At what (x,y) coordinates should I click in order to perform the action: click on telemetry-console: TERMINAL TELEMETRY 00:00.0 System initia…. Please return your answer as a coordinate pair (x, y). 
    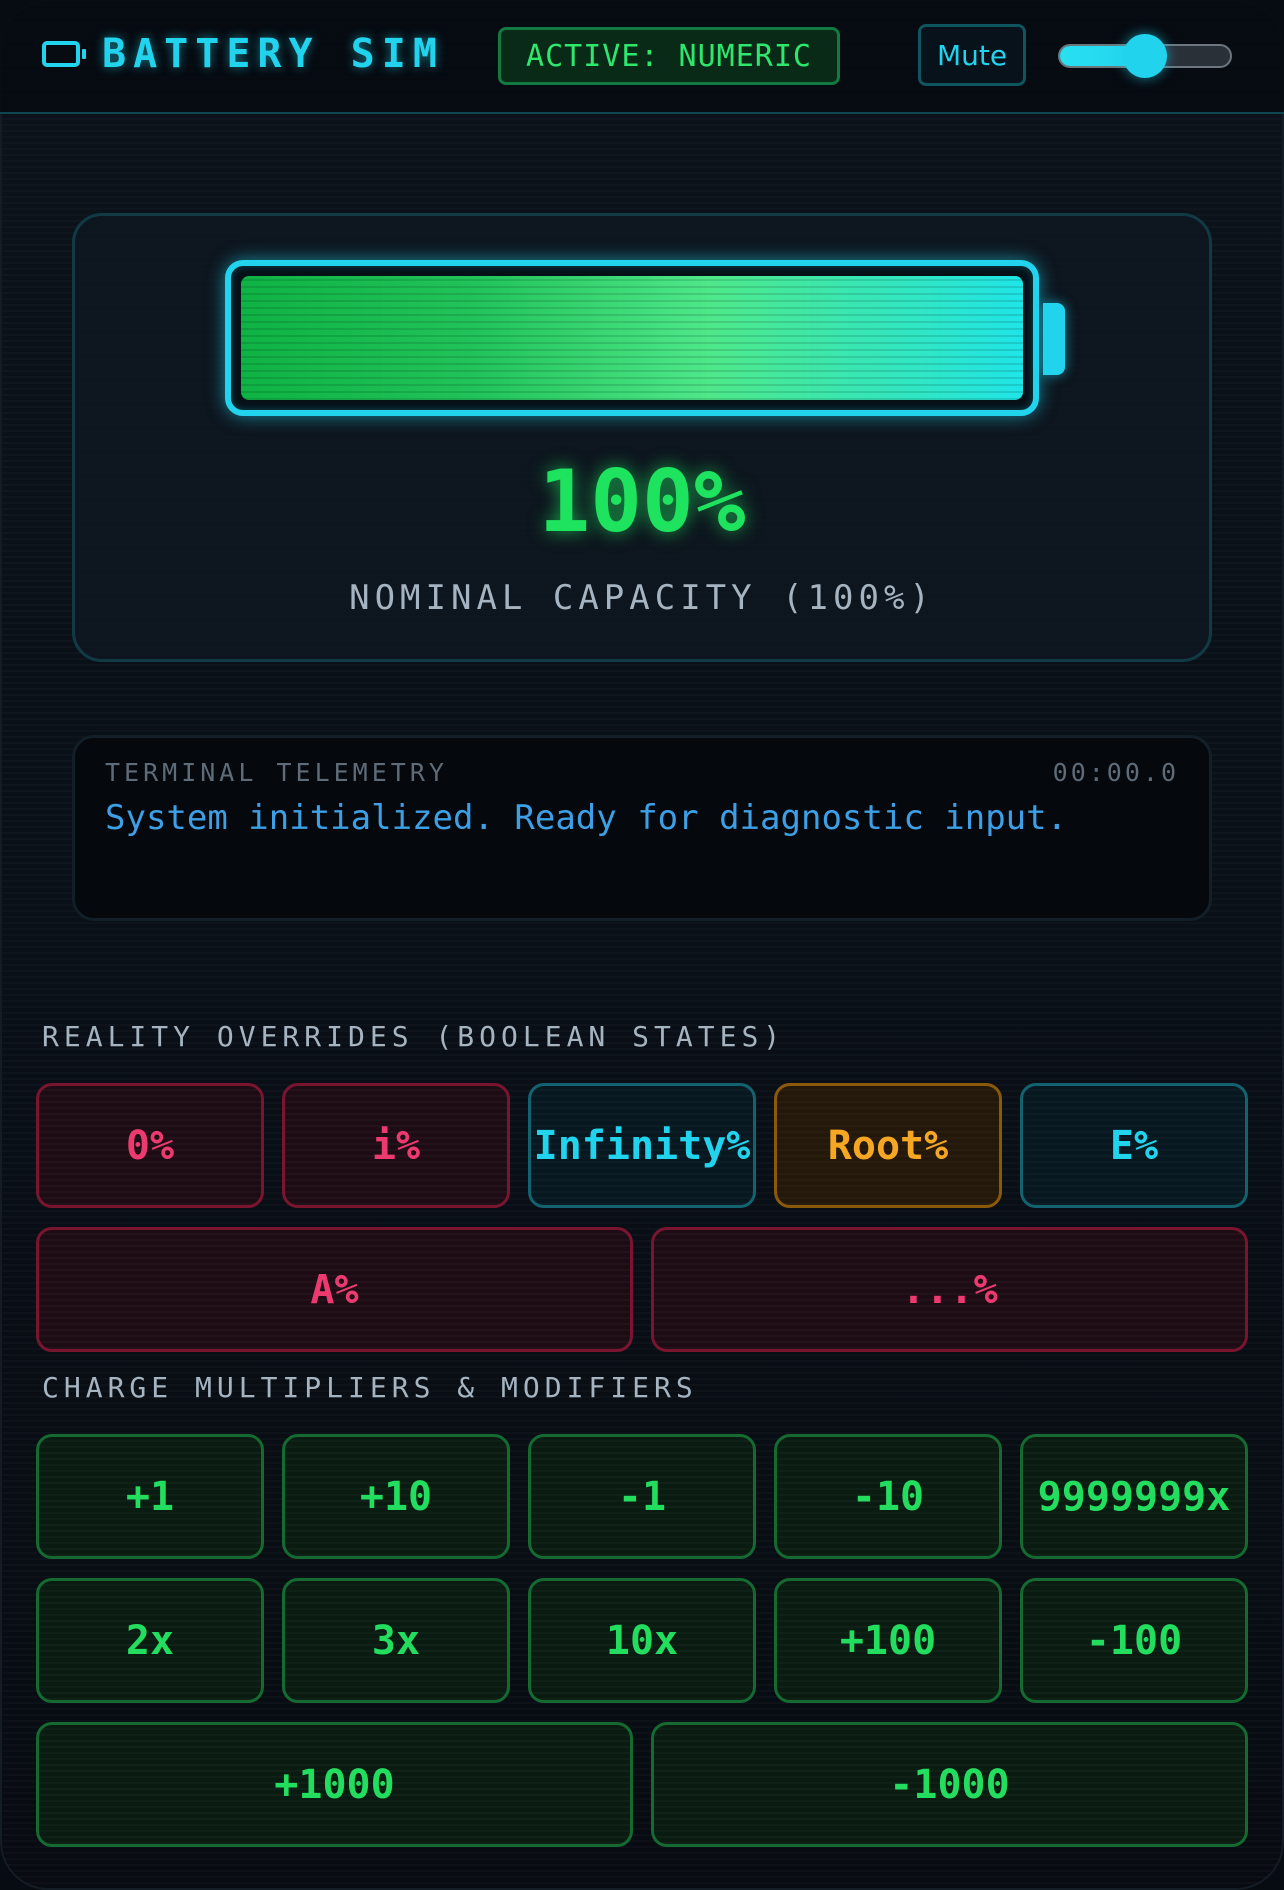
    Looking at the image, I should click on (642, 828).